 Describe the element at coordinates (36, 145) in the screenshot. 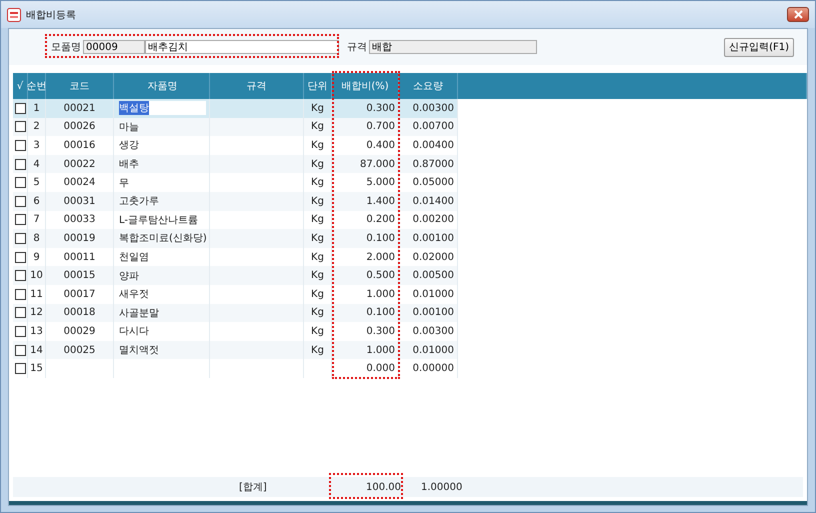

I see `table-cell: 3` at that location.